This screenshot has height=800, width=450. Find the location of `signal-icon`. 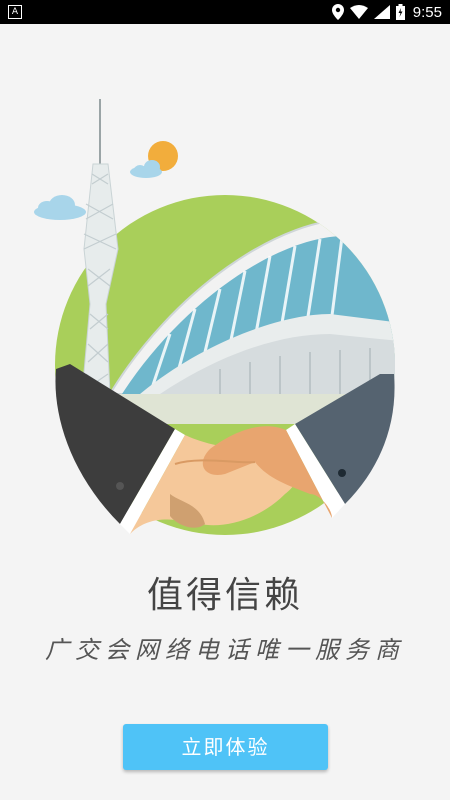

signal-icon is located at coordinates (381, 12).